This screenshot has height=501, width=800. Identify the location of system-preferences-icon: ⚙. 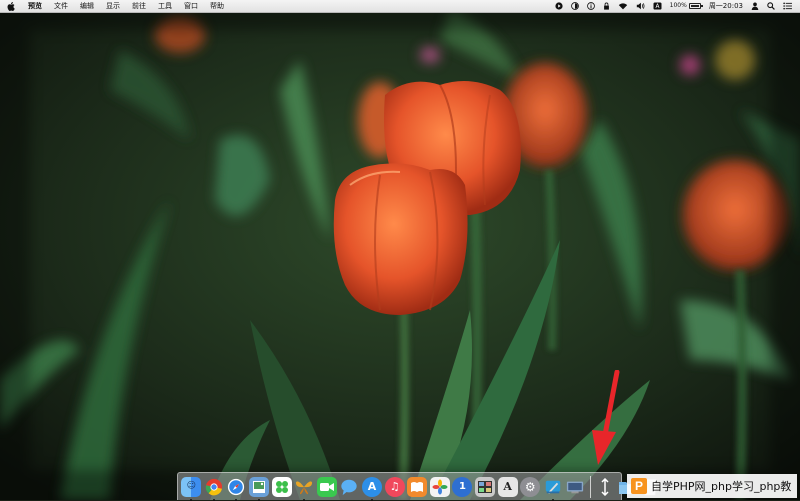
(530, 486).